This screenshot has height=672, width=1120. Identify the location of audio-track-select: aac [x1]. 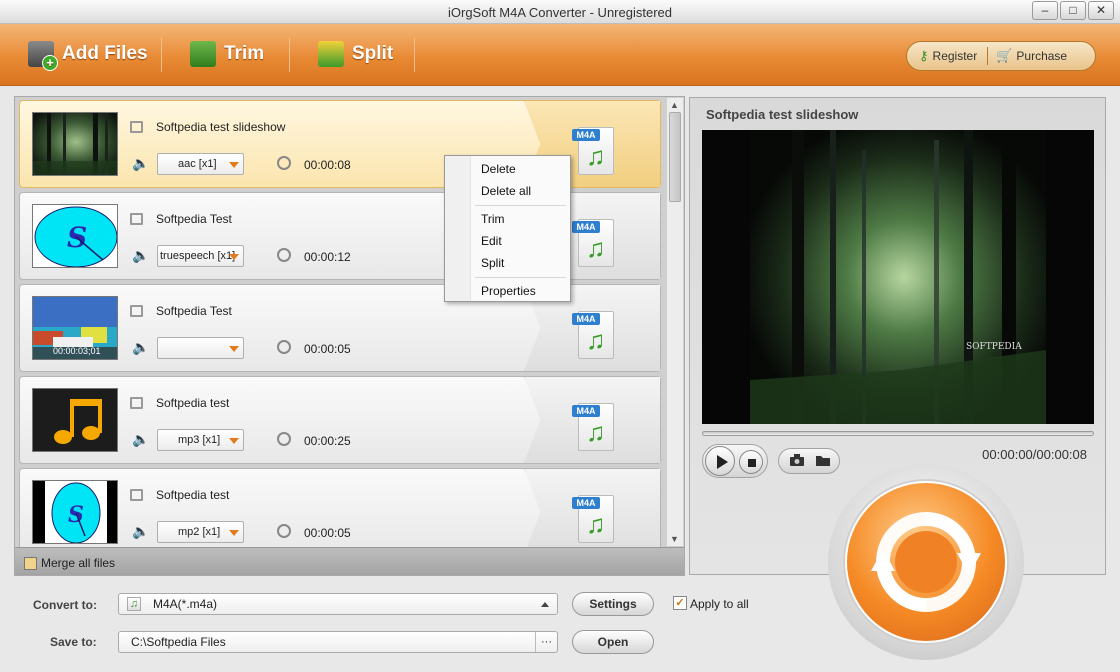
(200, 164).